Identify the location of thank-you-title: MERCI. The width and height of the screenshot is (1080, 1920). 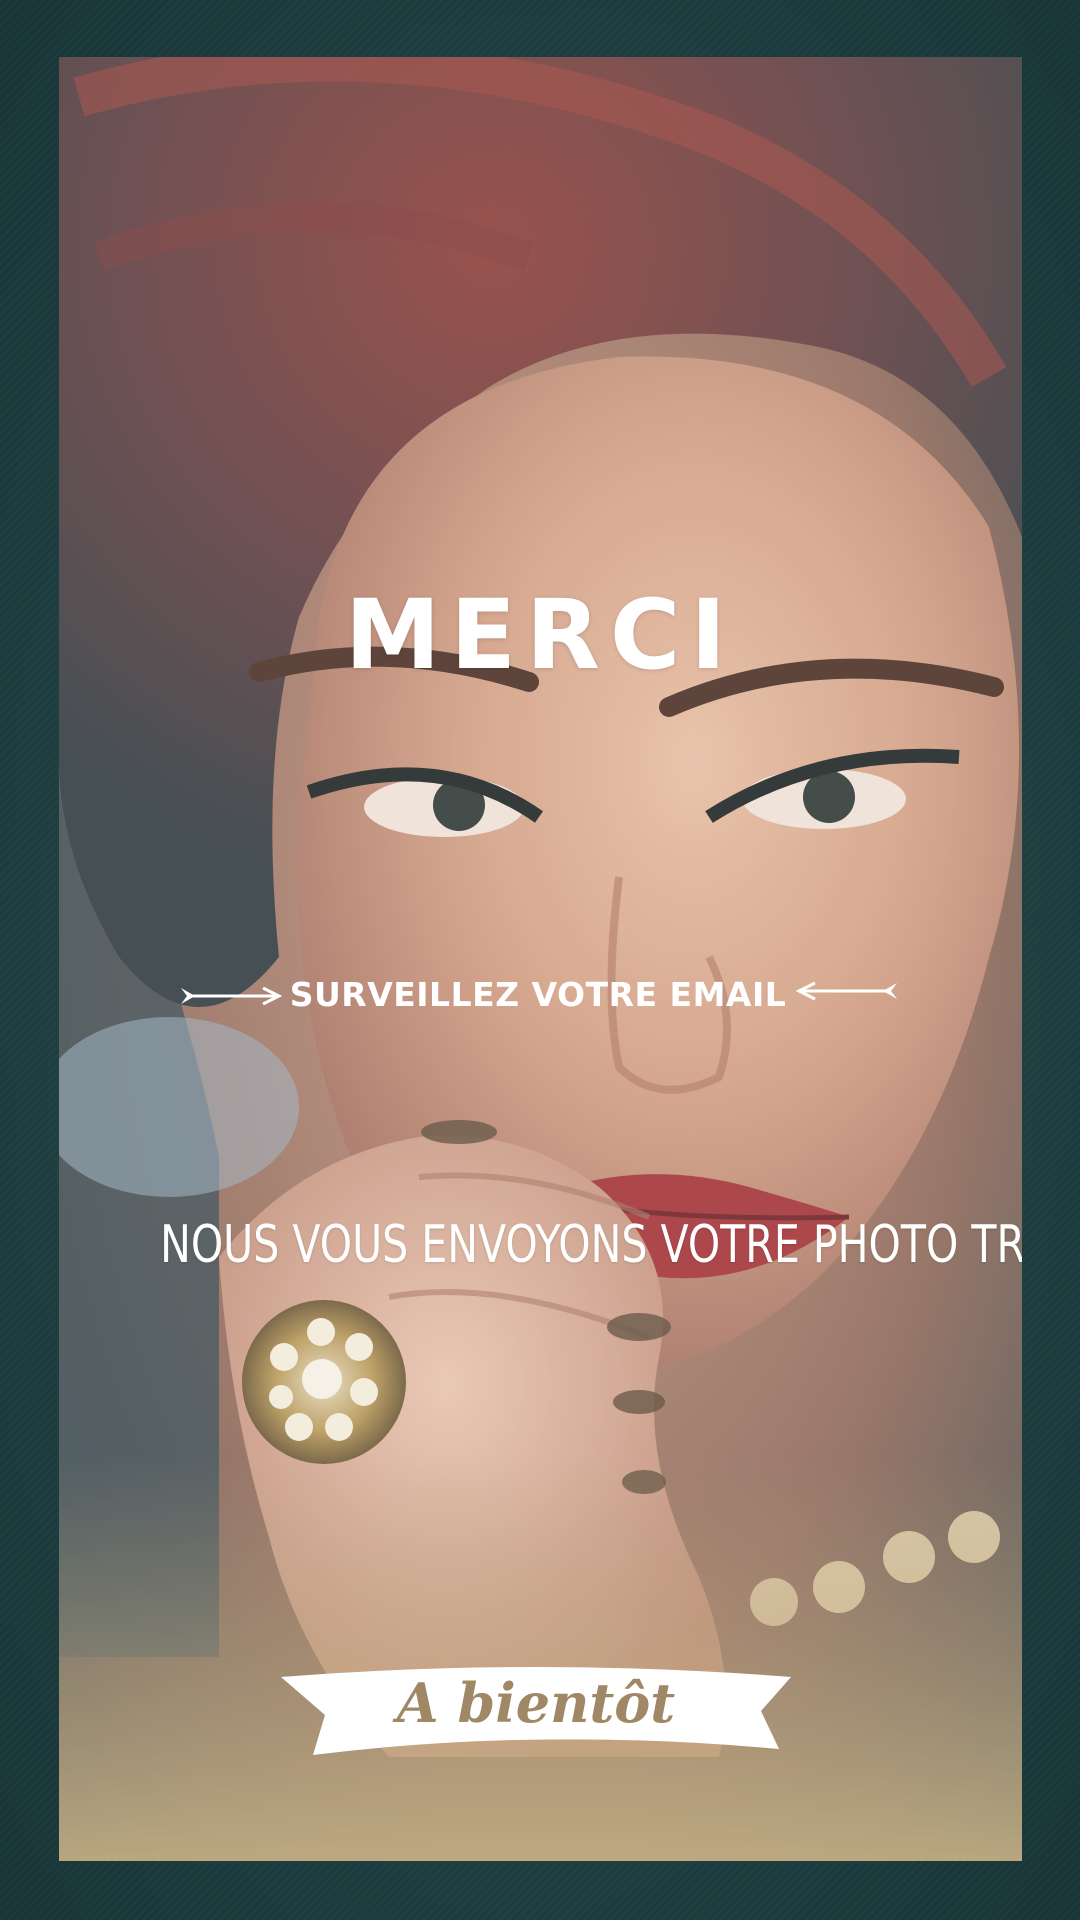
(540, 635).